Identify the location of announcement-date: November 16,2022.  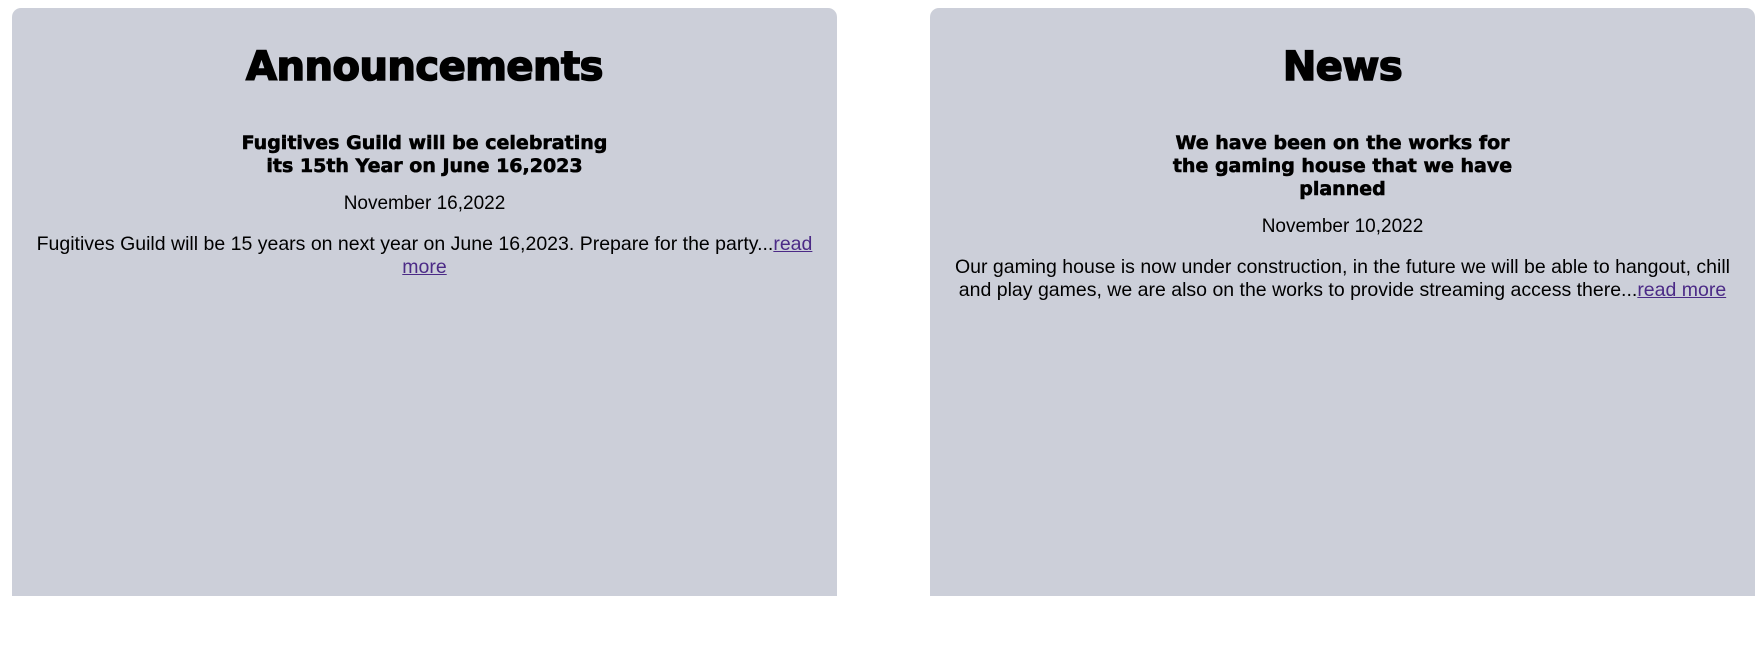
(424, 203).